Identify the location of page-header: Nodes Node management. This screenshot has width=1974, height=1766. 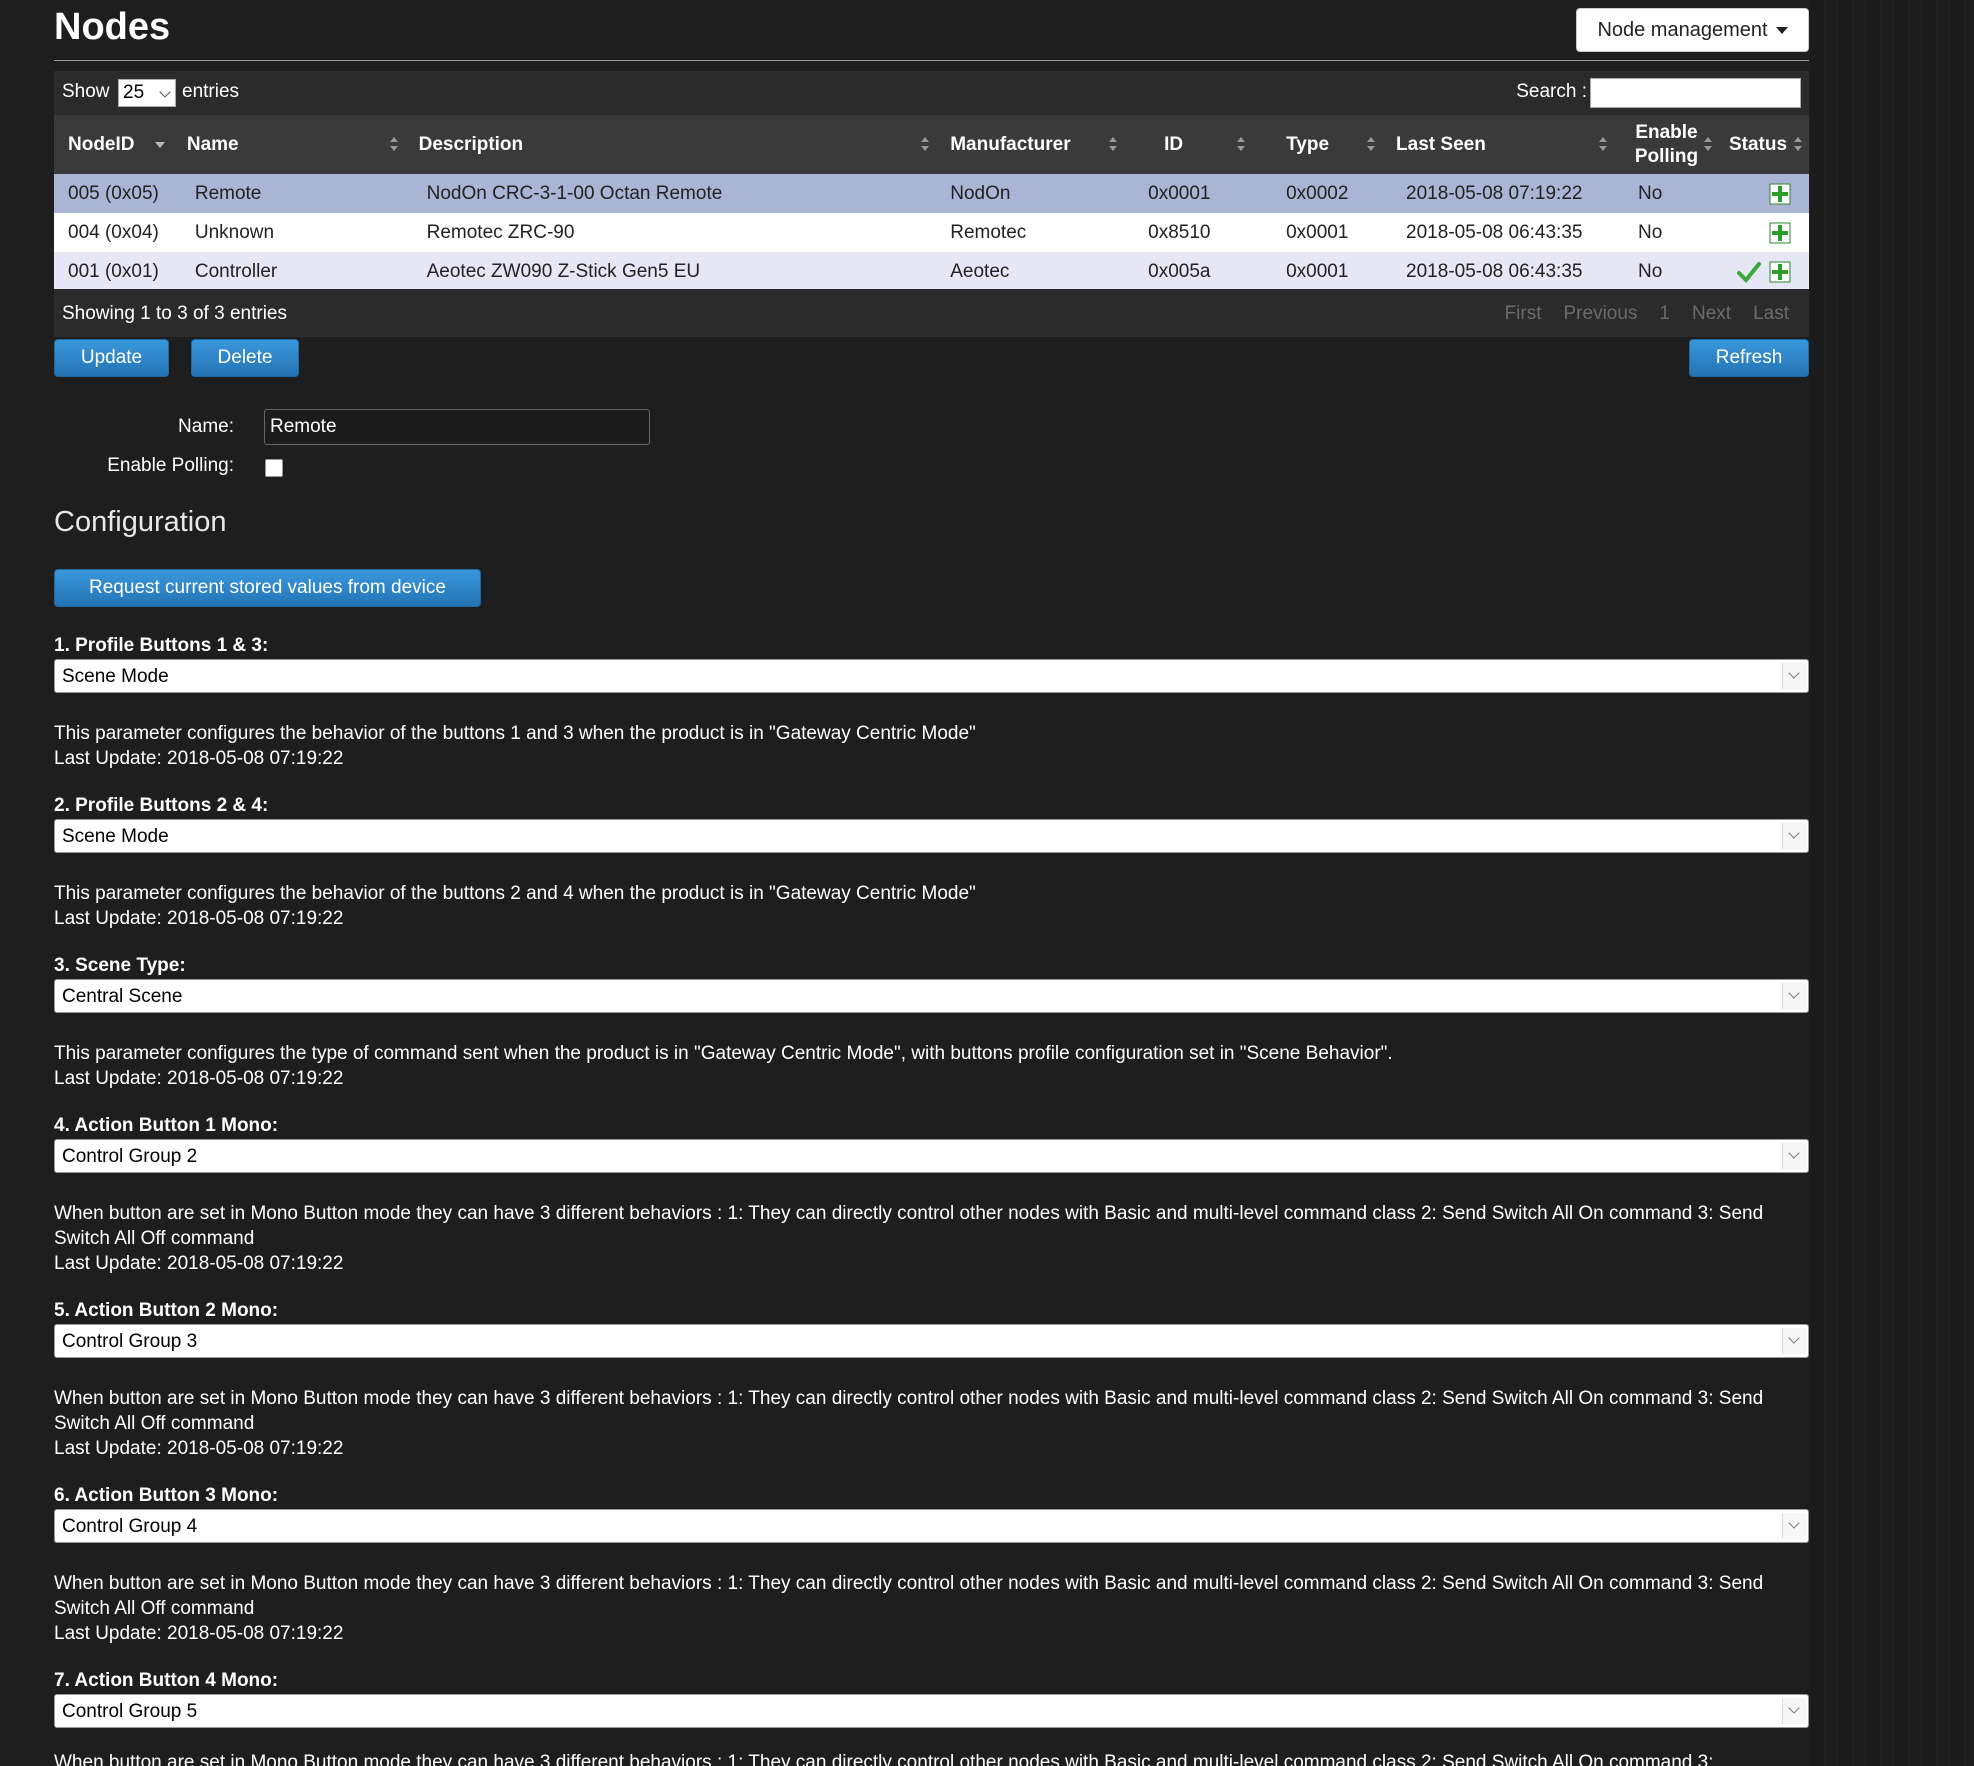
(931, 30).